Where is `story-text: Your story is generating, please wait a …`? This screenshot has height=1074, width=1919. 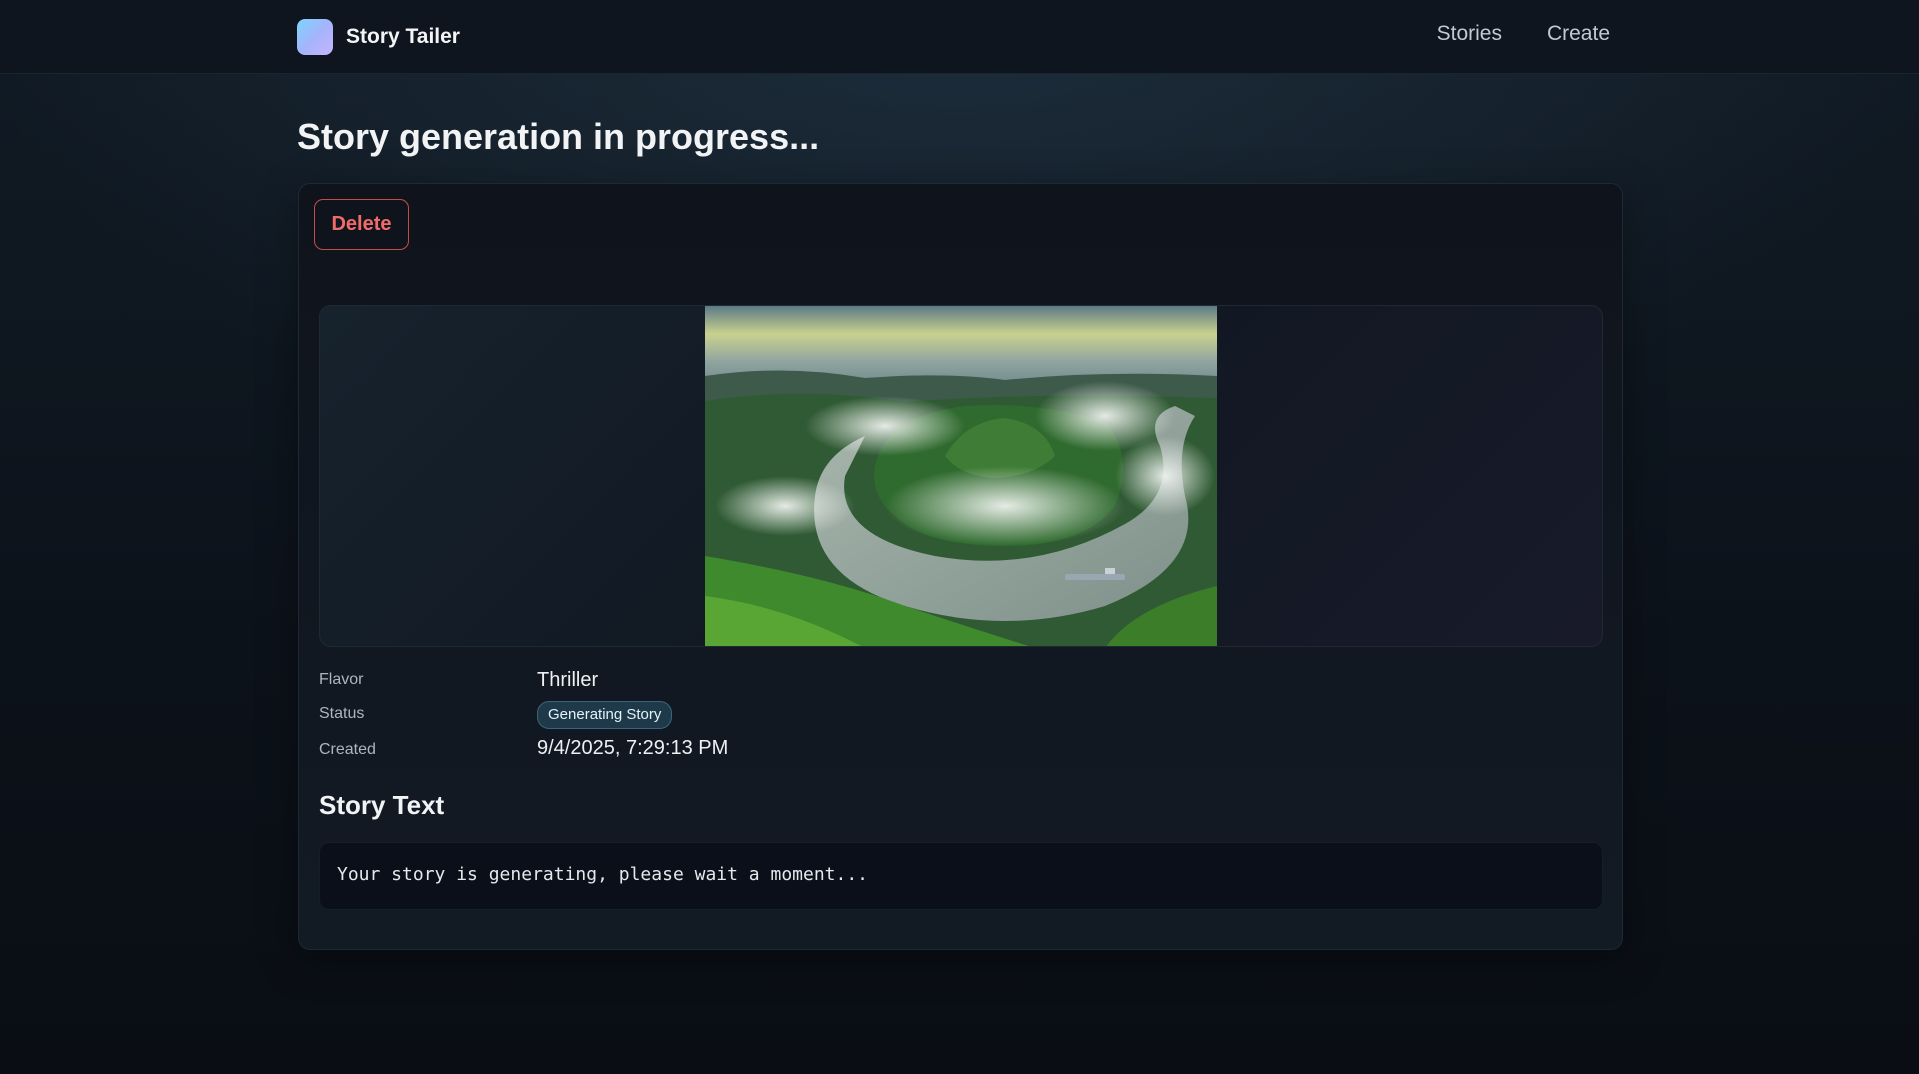 story-text: Your story is generating, please wait a … is located at coordinates (603, 874).